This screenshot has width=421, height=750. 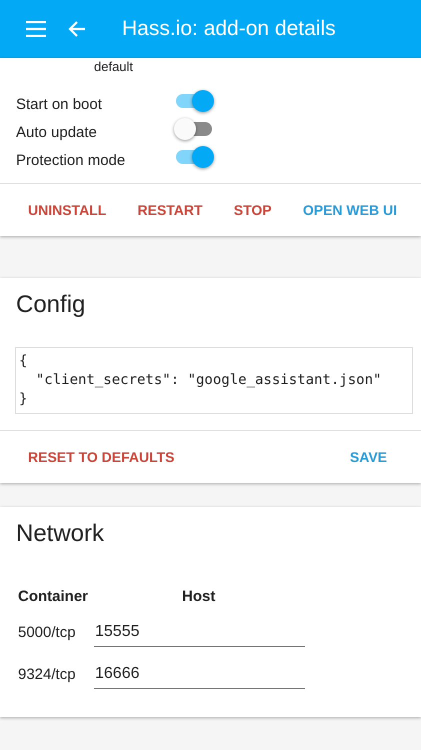 I want to click on host-port-field: 15555, so click(x=199, y=633).